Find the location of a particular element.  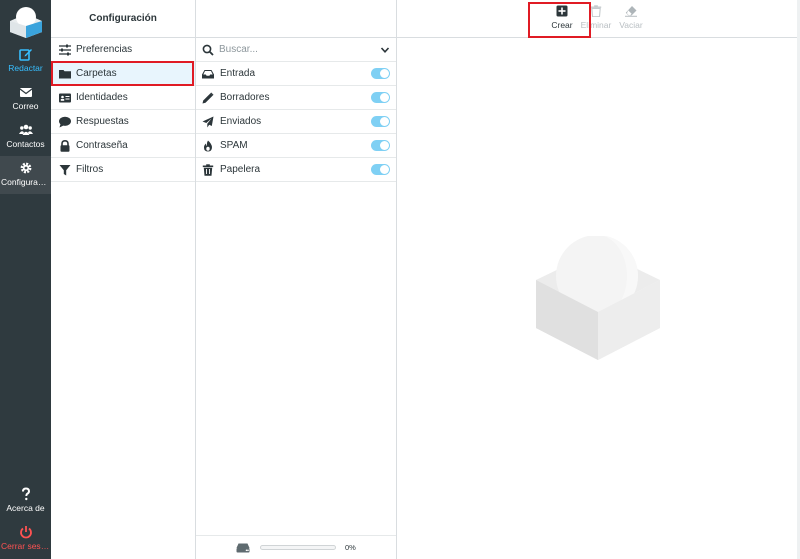

nav-contacts: Contactos is located at coordinates (25, 137).